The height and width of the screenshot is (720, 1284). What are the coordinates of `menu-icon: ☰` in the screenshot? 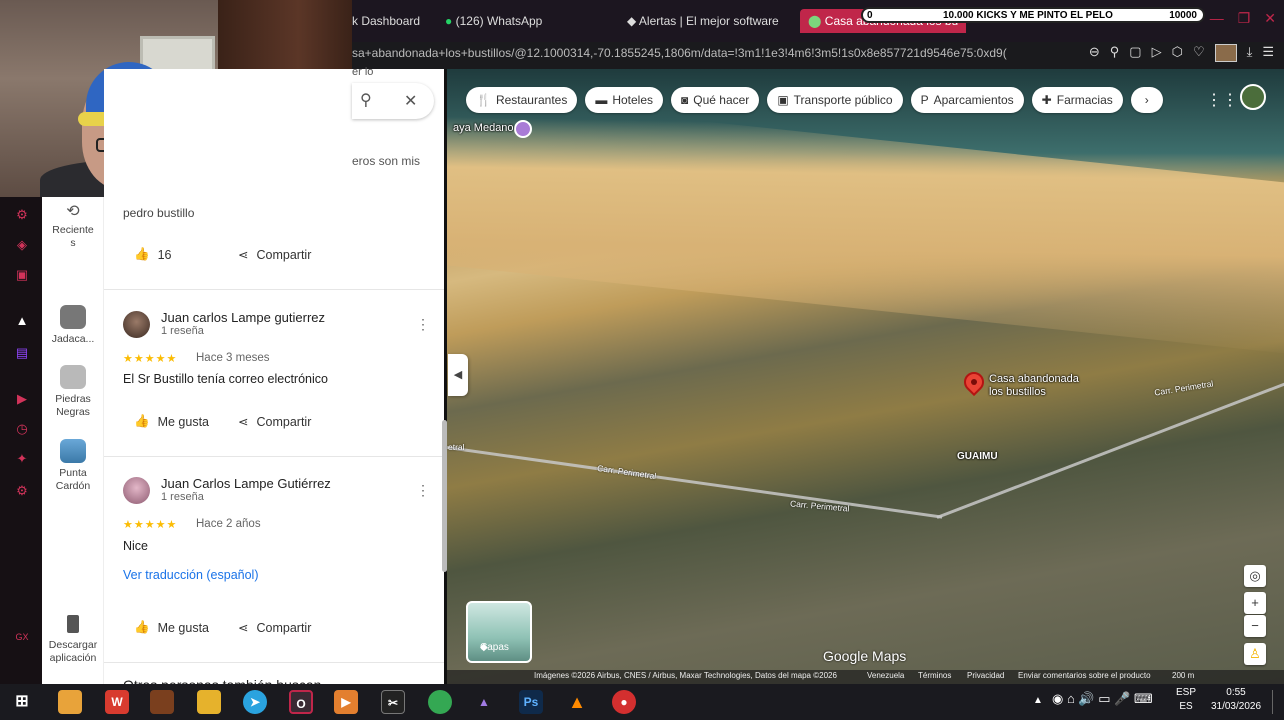 It's located at (1268, 53).